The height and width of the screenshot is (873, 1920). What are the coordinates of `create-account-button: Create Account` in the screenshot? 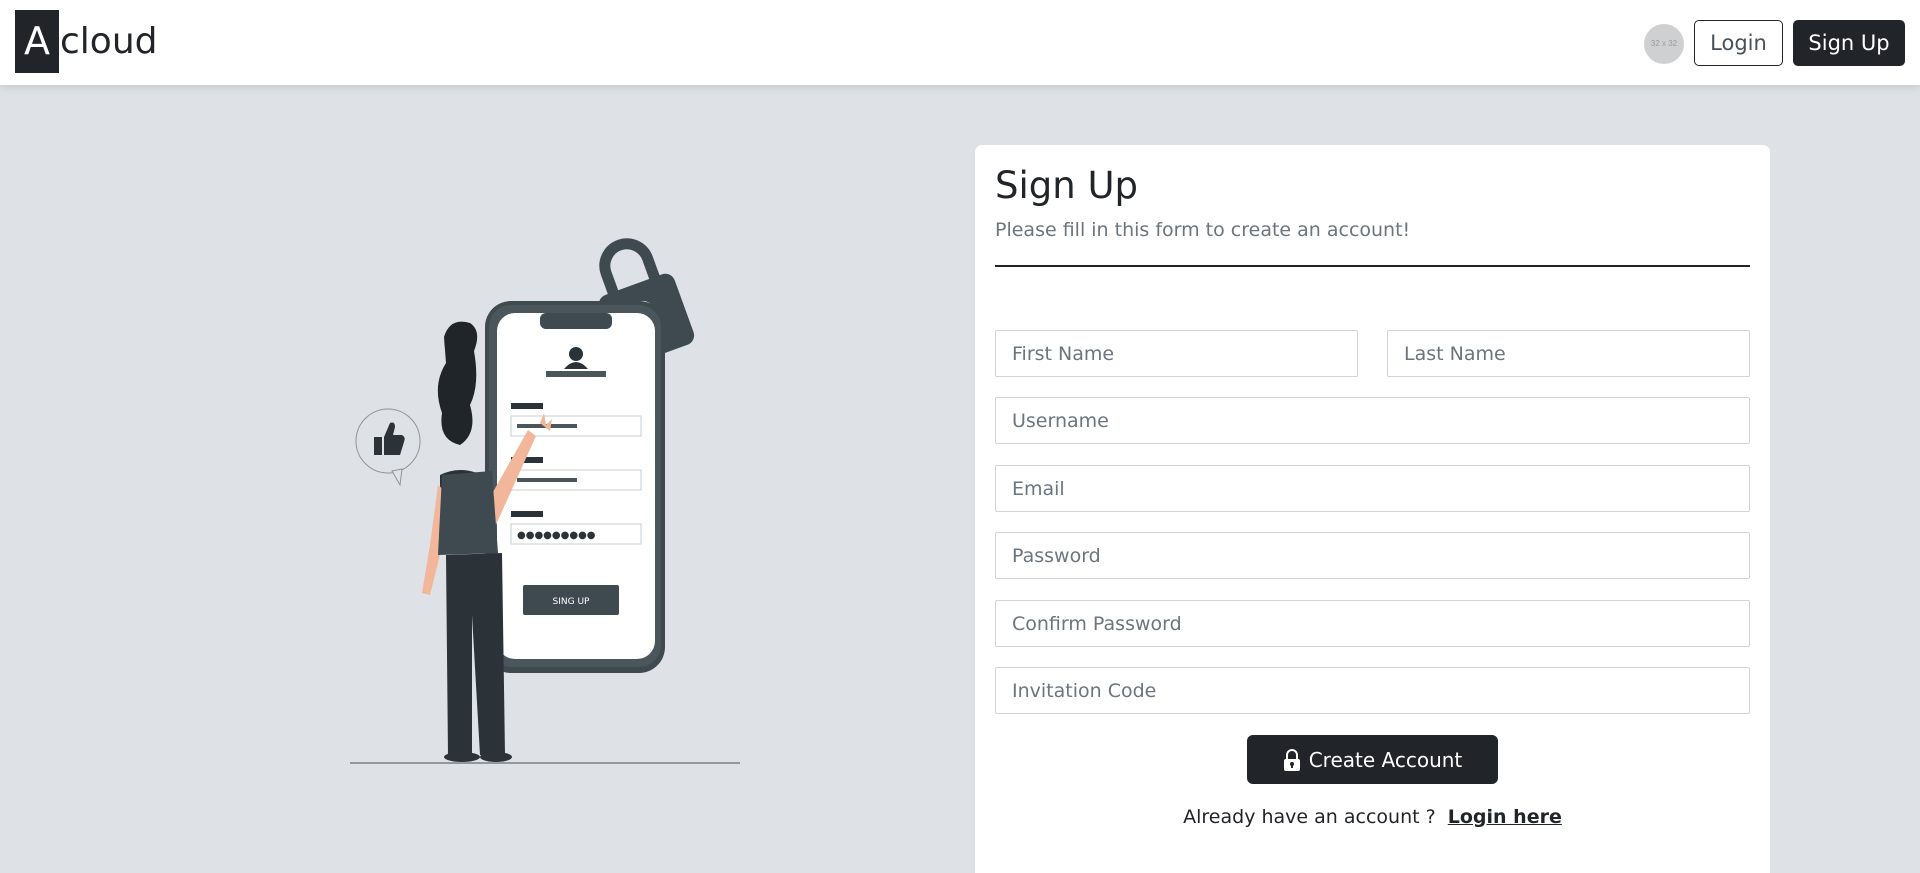 It's located at (1372, 759).